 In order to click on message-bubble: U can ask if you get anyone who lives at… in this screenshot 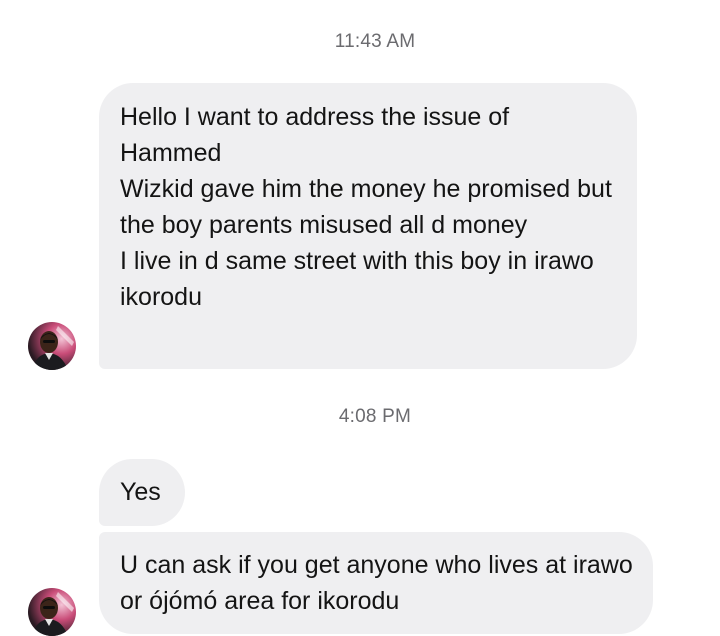, I will do `click(376, 583)`.